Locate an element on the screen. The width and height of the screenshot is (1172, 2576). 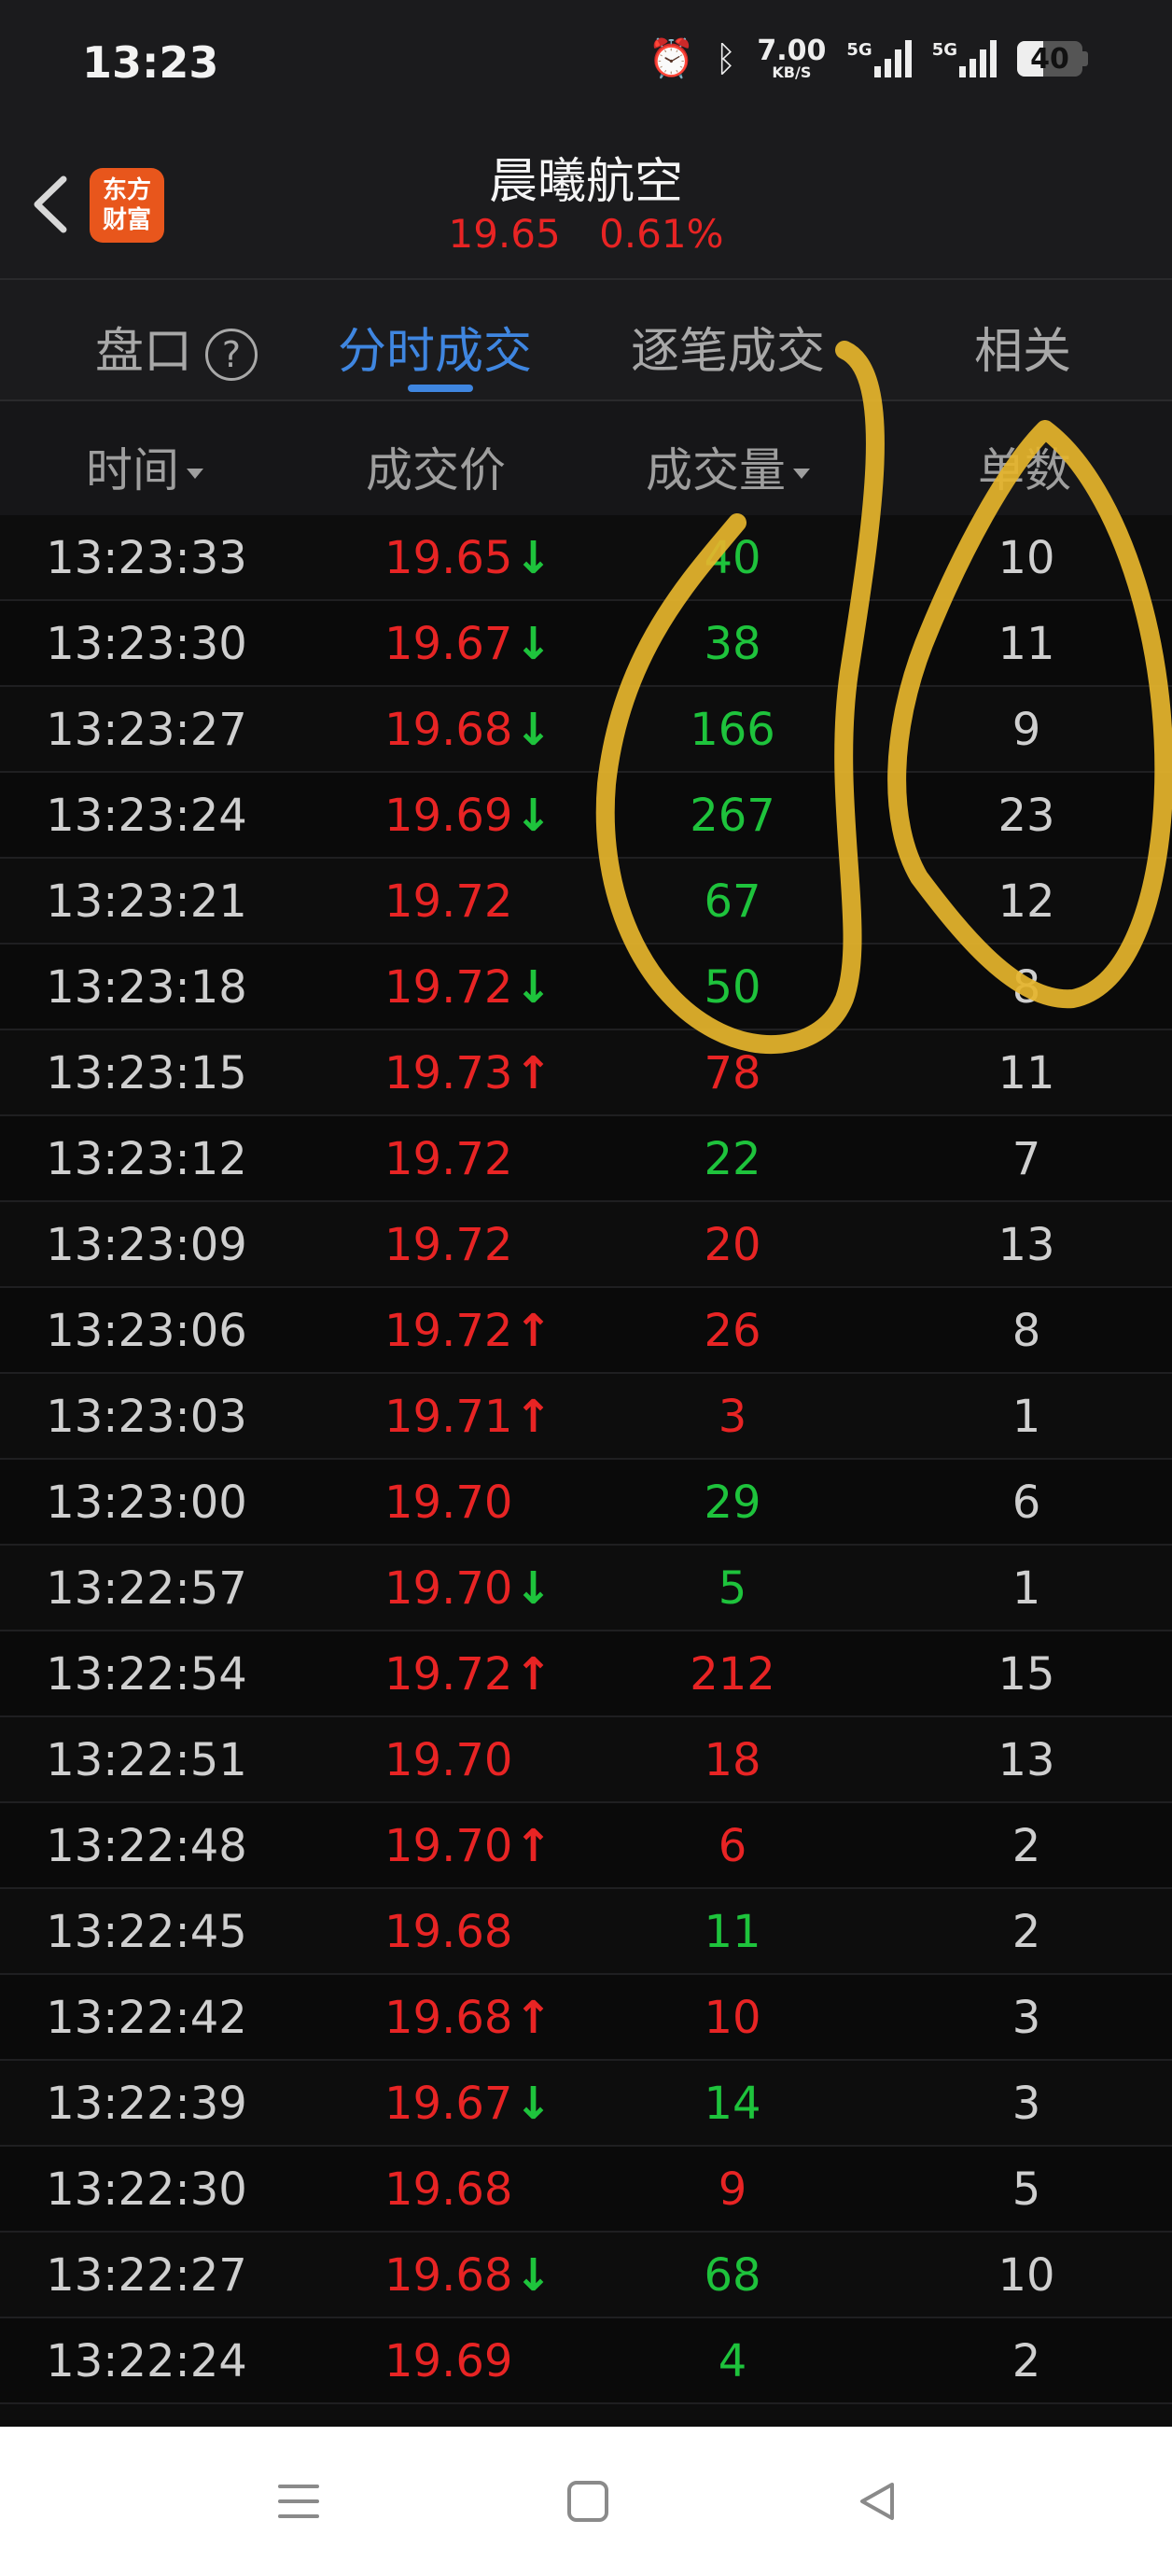
tab-label: 盘口 is located at coordinates (144, 352).